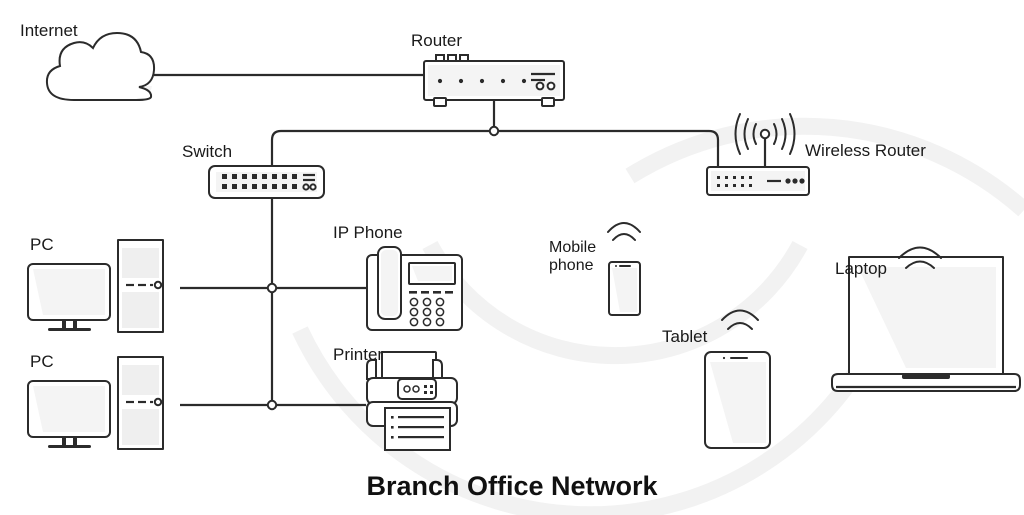 Image resolution: width=1024 pixels, height=515 pixels. What do you see at coordinates (358, 354) in the screenshot?
I see `node-label-printer: Printer` at bounding box center [358, 354].